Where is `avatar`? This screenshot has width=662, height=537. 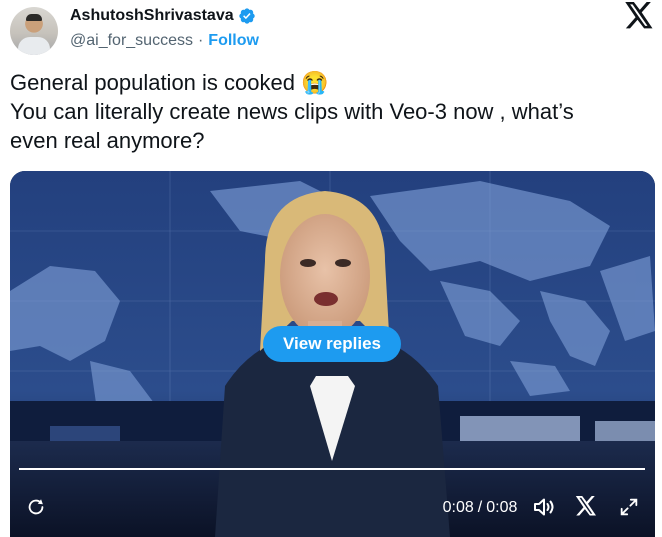 avatar is located at coordinates (34, 31).